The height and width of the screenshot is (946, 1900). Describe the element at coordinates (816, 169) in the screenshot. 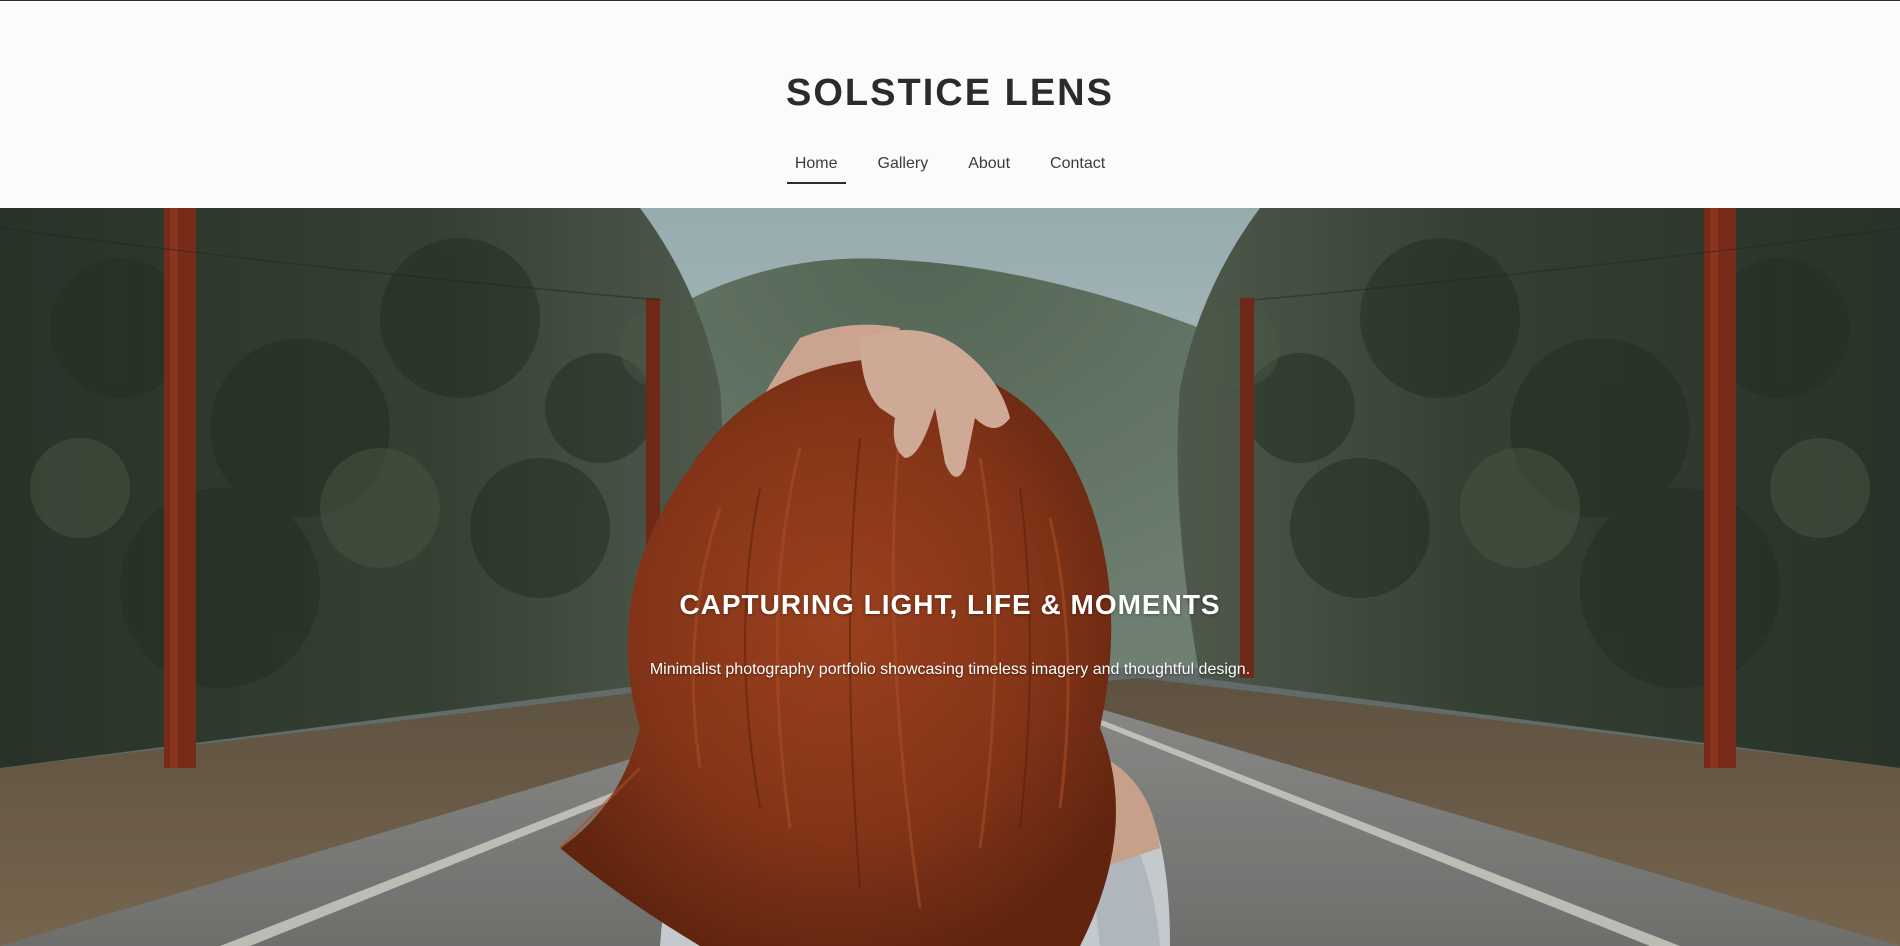

I see `nav-home-link: Home` at that location.